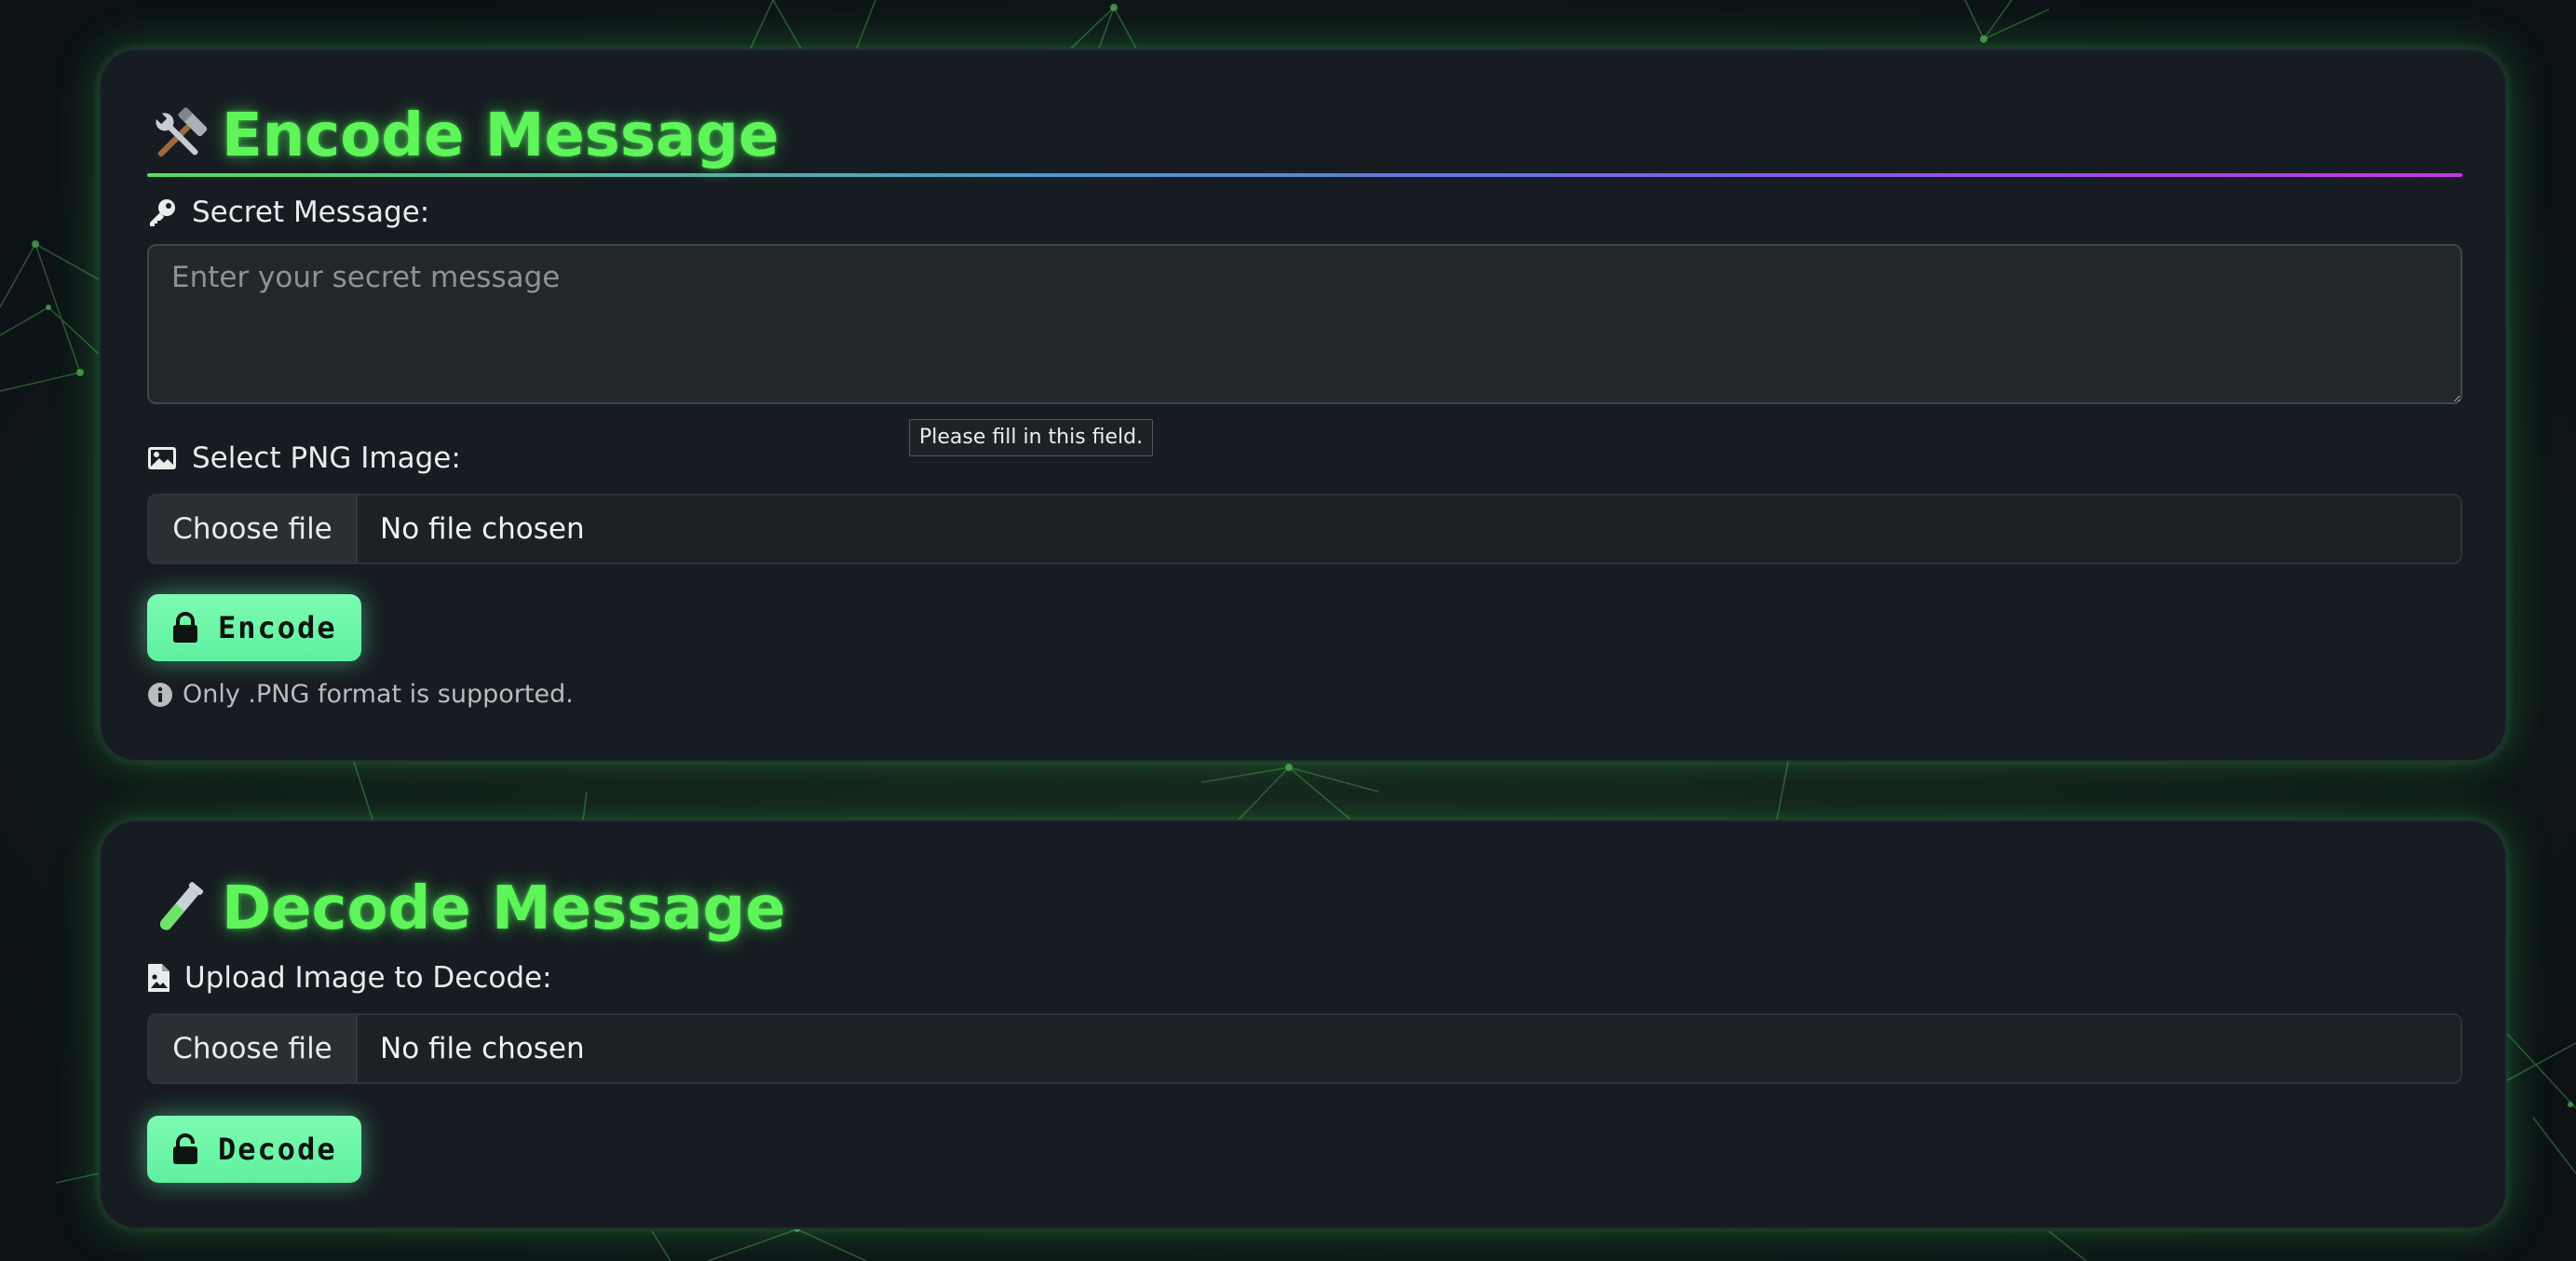 This screenshot has width=2576, height=1261. What do you see at coordinates (162, 212) in the screenshot?
I see `key-icon` at bounding box center [162, 212].